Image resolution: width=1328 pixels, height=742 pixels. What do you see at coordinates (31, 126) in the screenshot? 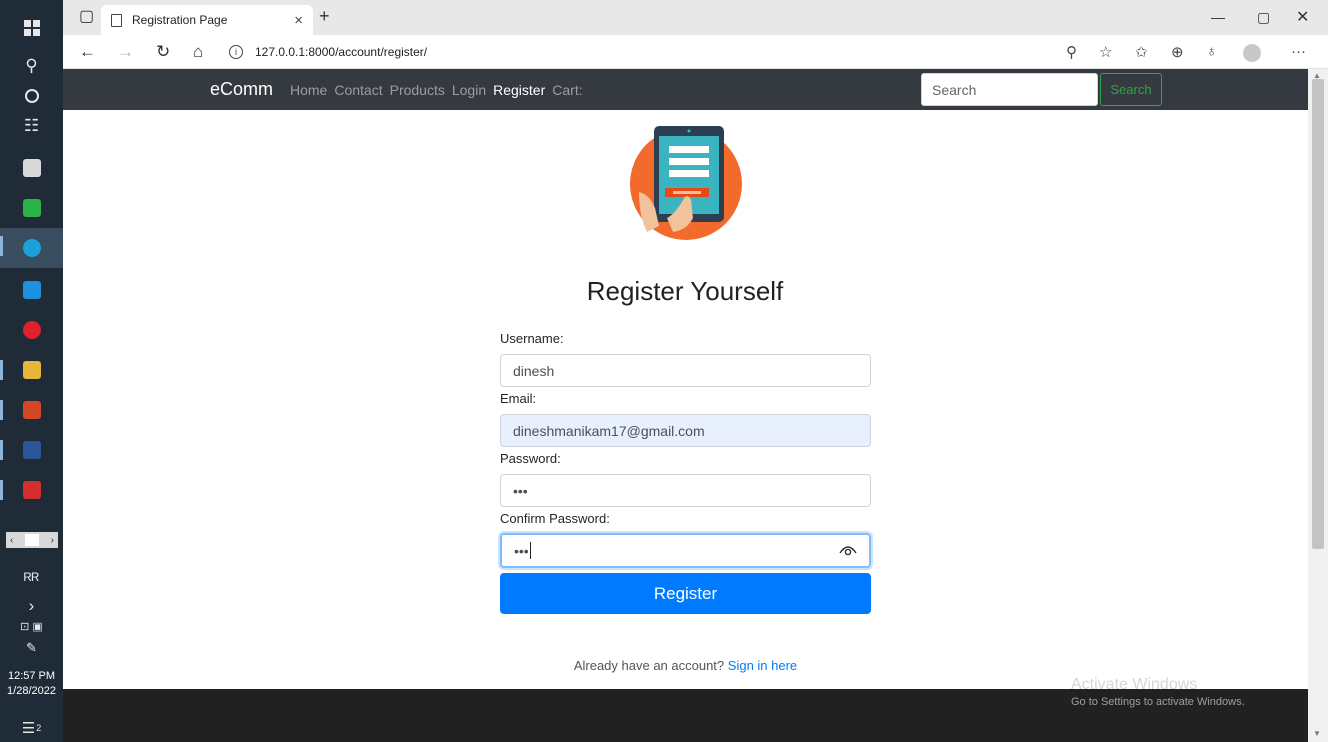
I see `task-view-icon: ☷` at bounding box center [31, 126].